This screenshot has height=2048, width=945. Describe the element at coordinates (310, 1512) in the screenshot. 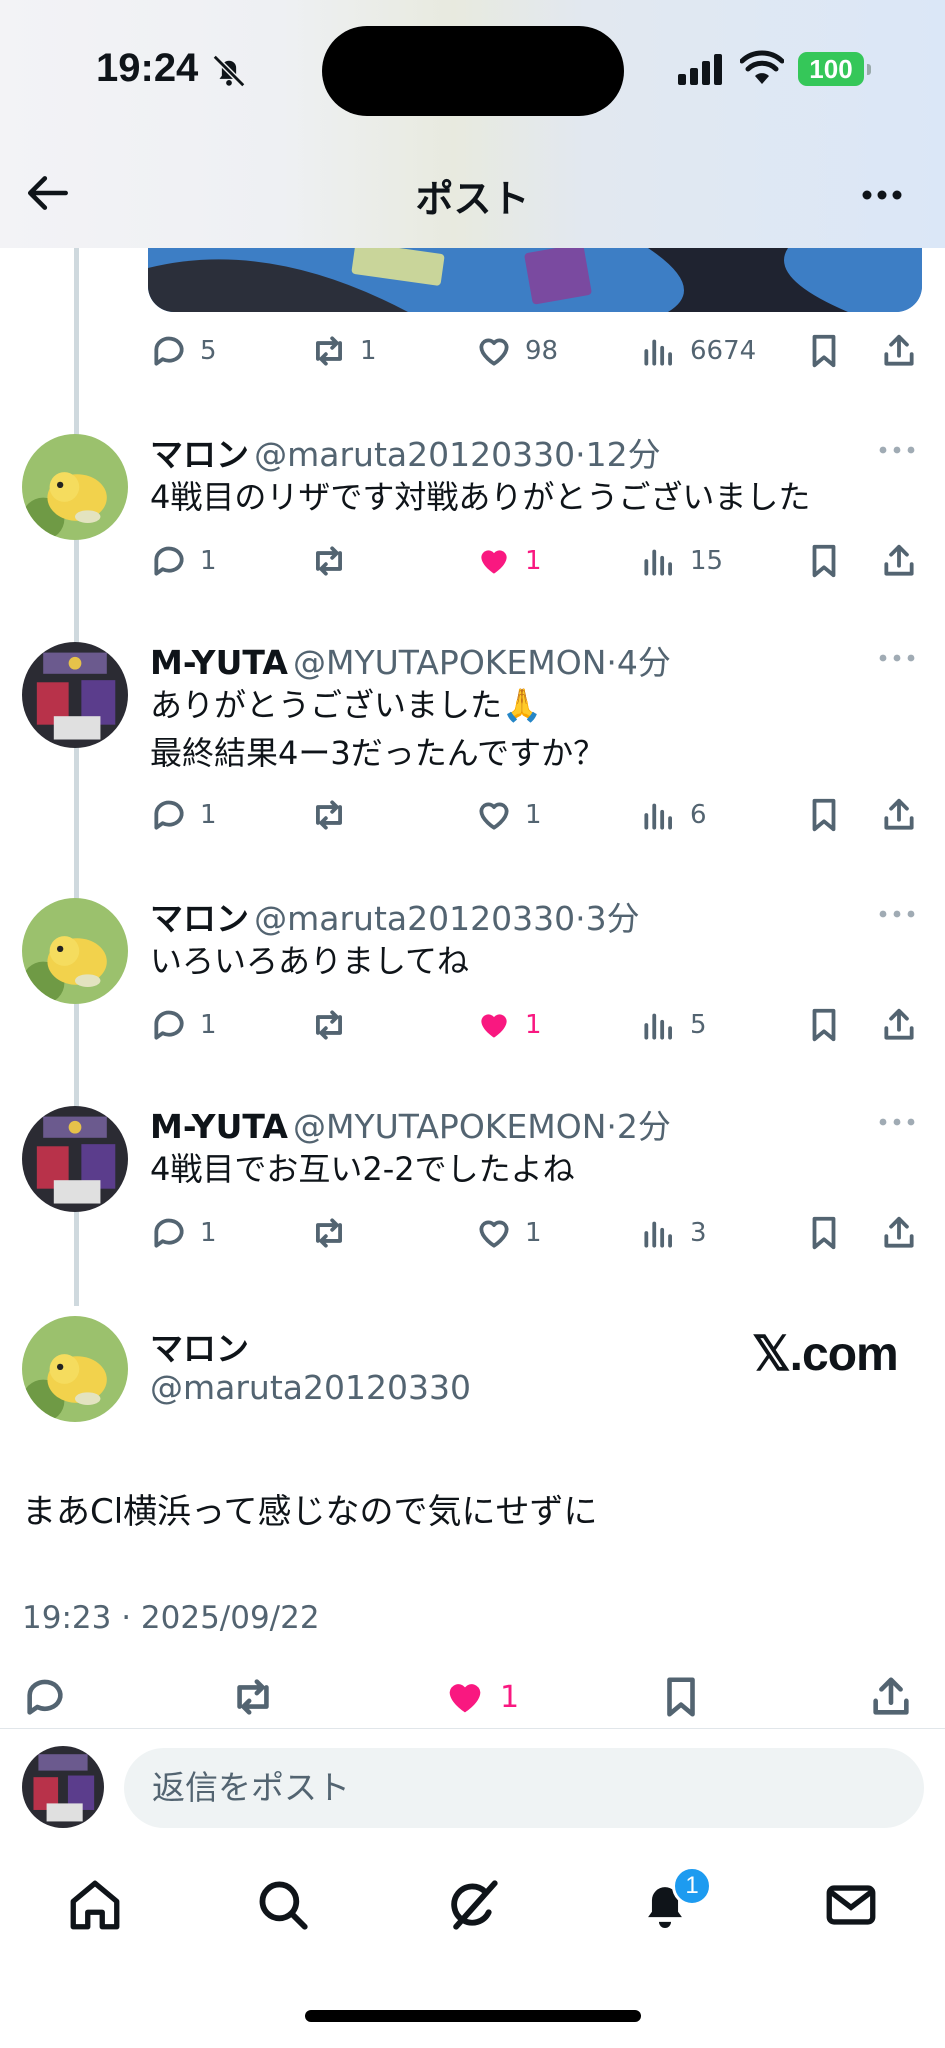

I see `main-post-text: まあCl横浜って感じなので気にせずに` at that location.